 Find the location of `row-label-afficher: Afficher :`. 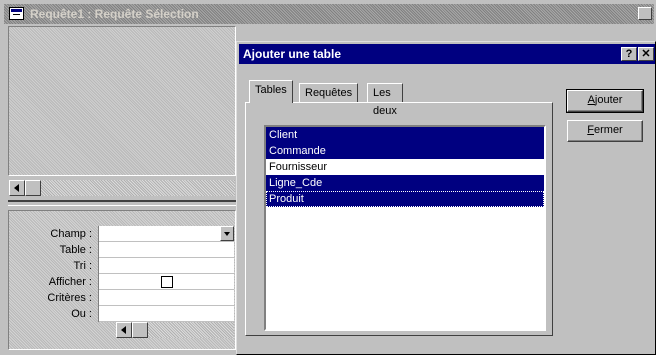

row-label-afficher: Afficher : is located at coordinates (70, 282).